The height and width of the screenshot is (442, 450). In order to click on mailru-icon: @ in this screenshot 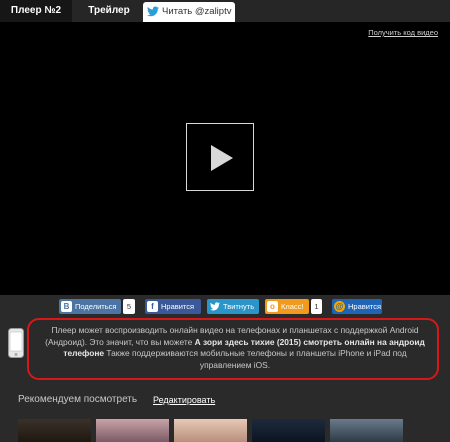, I will do `click(339, 306)`.